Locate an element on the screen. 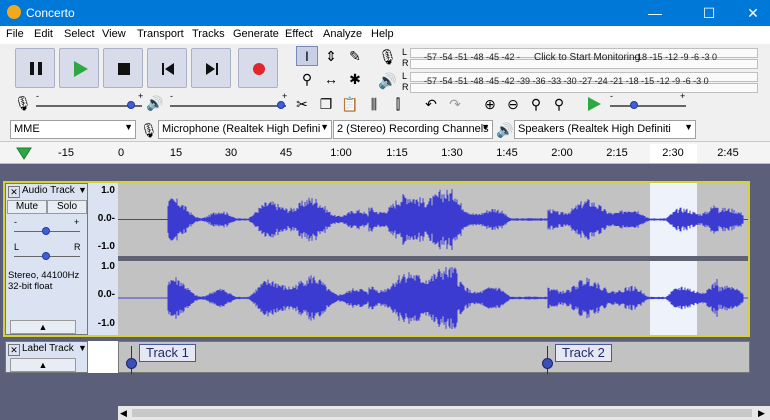 The width and height of the screenshot is (770, 420). scroll-right-icon: ▶ is located at coordinates (761, 413).